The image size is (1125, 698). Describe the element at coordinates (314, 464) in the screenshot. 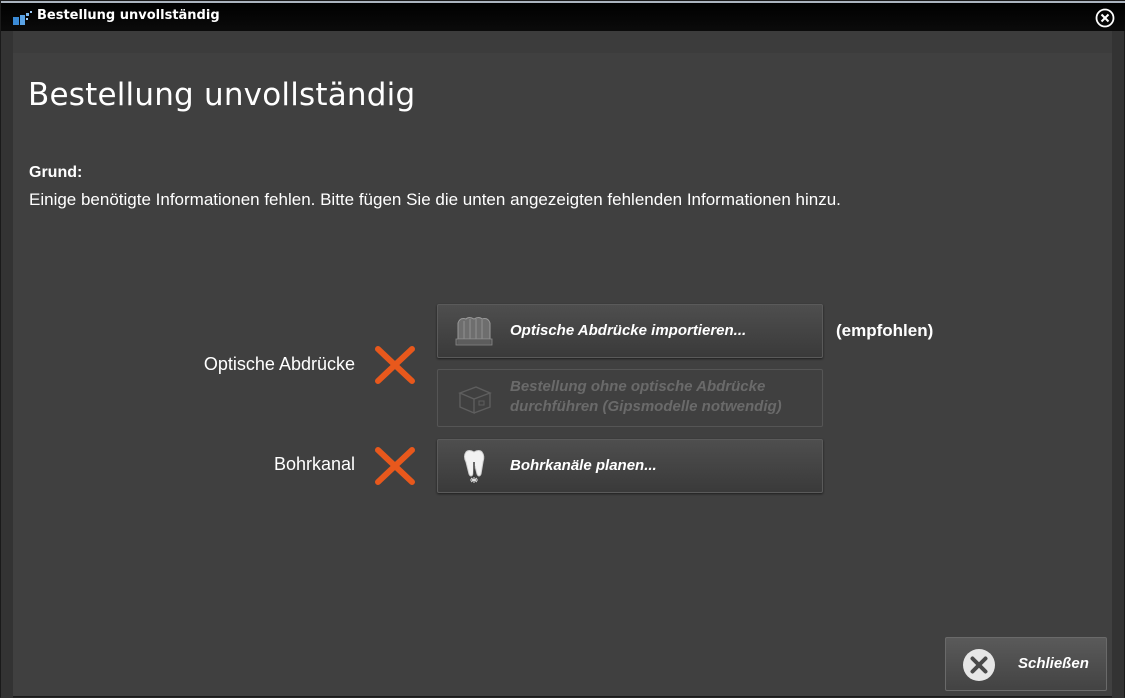

I see `row-label-drill-channel: Bohrkanal` at that location.